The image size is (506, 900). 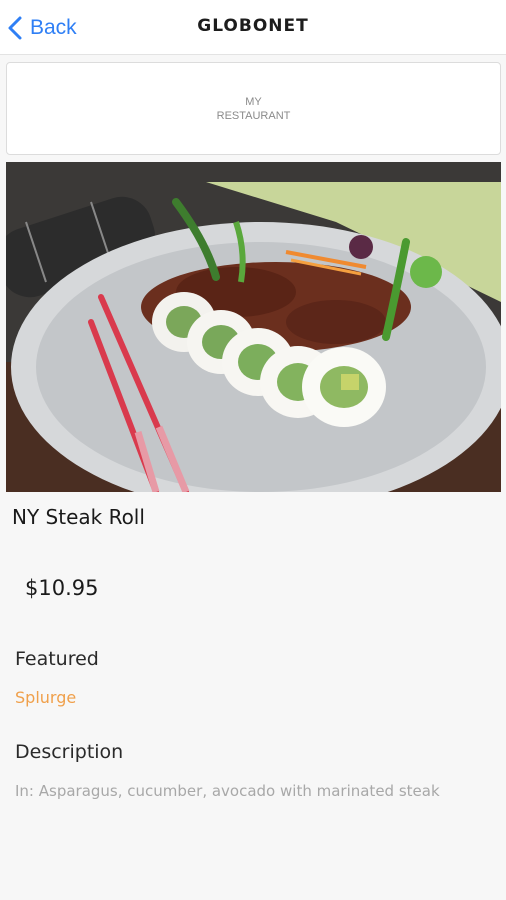 I want to click on brand-logo: GLOBONET, so click(x=253, y=26).